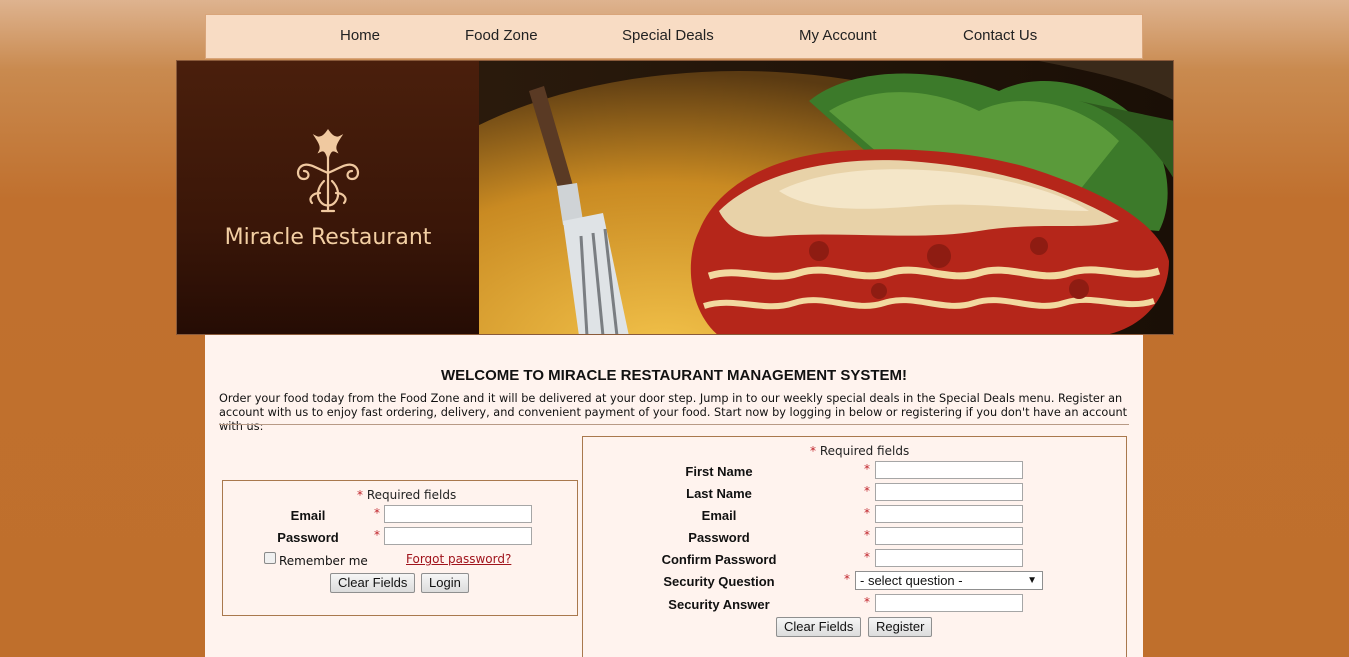  Describe the element at coordinates (719, 493) in the screenshot. I see `last-name-label: Last Name` at that location.